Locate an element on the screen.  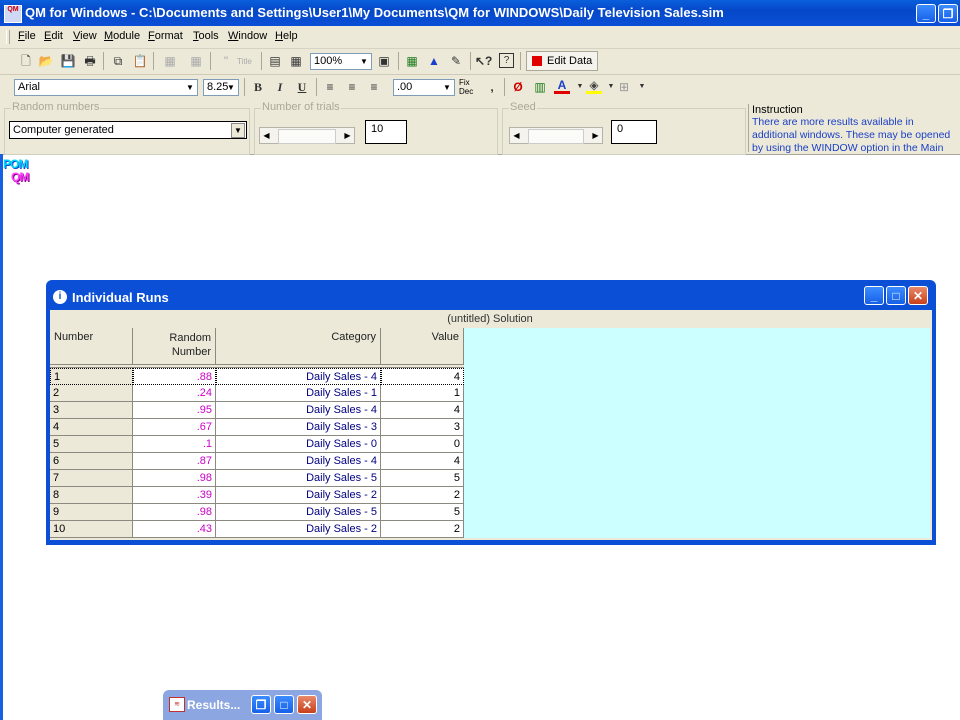
table-row: 3.95 Daily Sales - 44 is located at coordinates (257, 410).